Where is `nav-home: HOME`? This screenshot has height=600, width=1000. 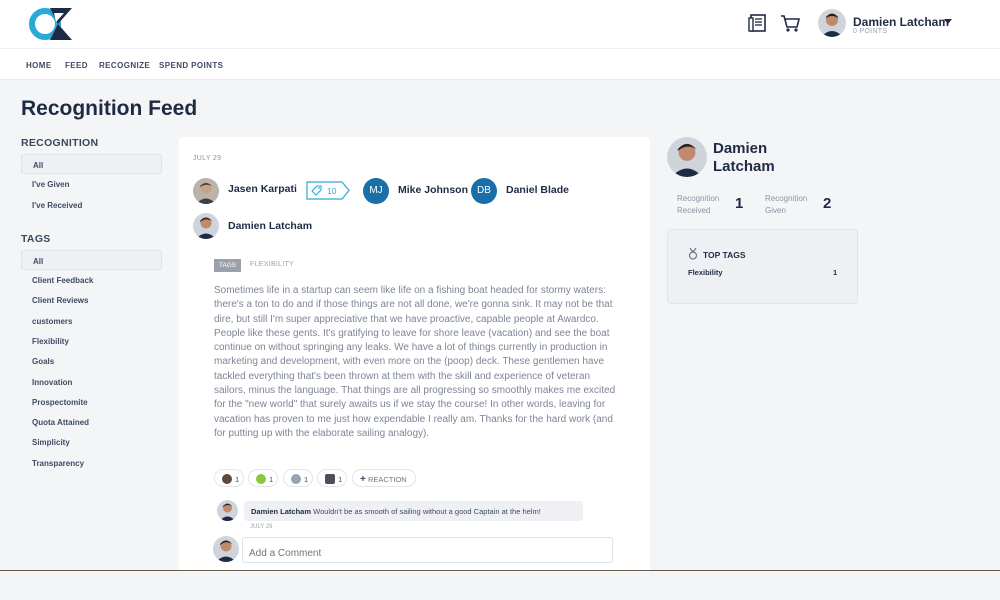
nav-home: HOME is located at coordinates (39, 65).